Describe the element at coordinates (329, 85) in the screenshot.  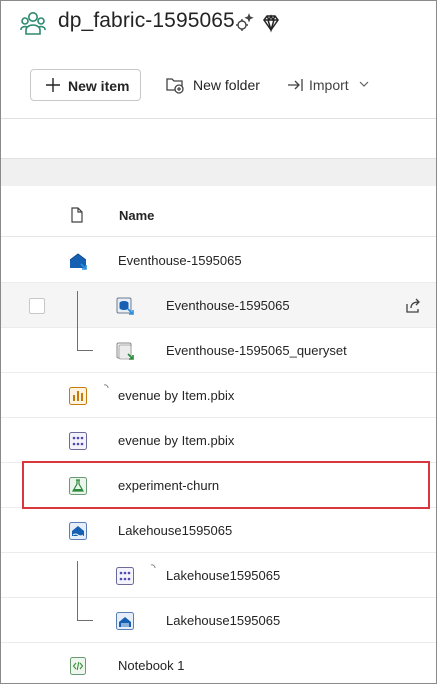
I see `import-label: Import` at that location.